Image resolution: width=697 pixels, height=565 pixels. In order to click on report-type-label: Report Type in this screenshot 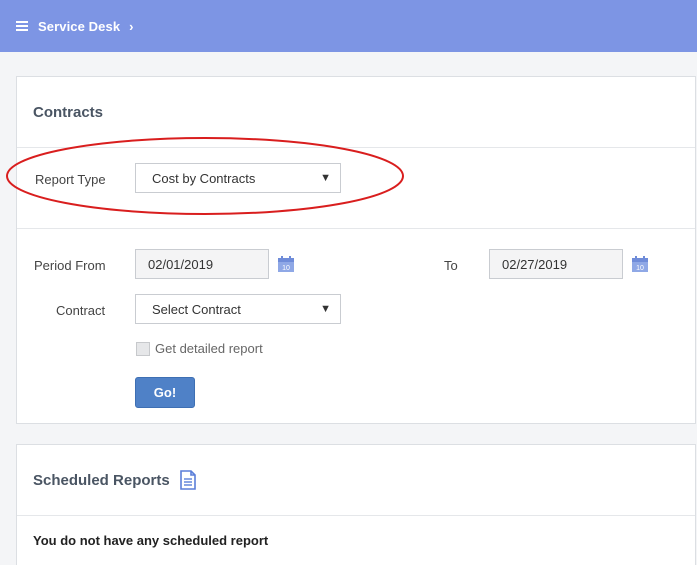, I will do `click(70, 179)`.